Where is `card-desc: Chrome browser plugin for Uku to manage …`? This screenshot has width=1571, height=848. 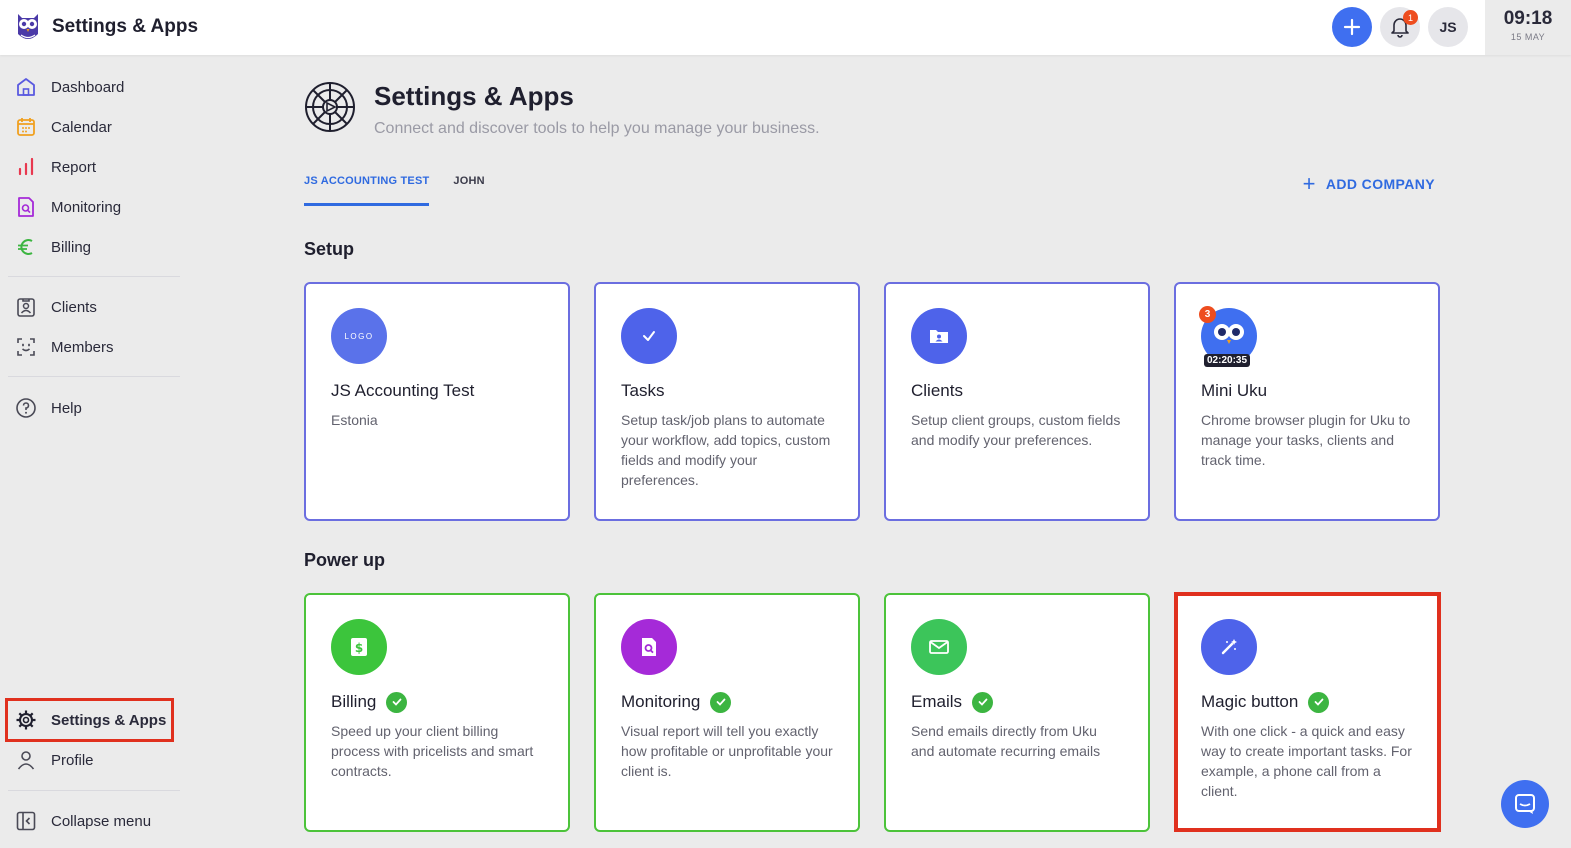 card-desc: Chrome browser plugin for Uku to manage … is located at coordinates (1306, 440).